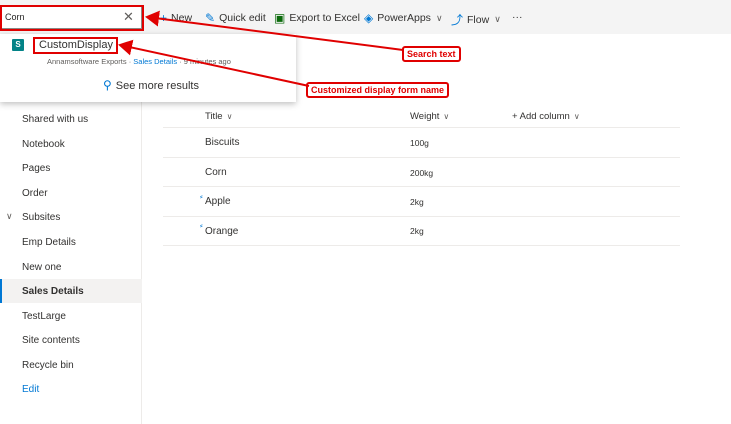 Image resolution: width=731 pixels, height=424 pixels. I want to click on nav-item-sales-details: Sales Details, so click(53, 291).